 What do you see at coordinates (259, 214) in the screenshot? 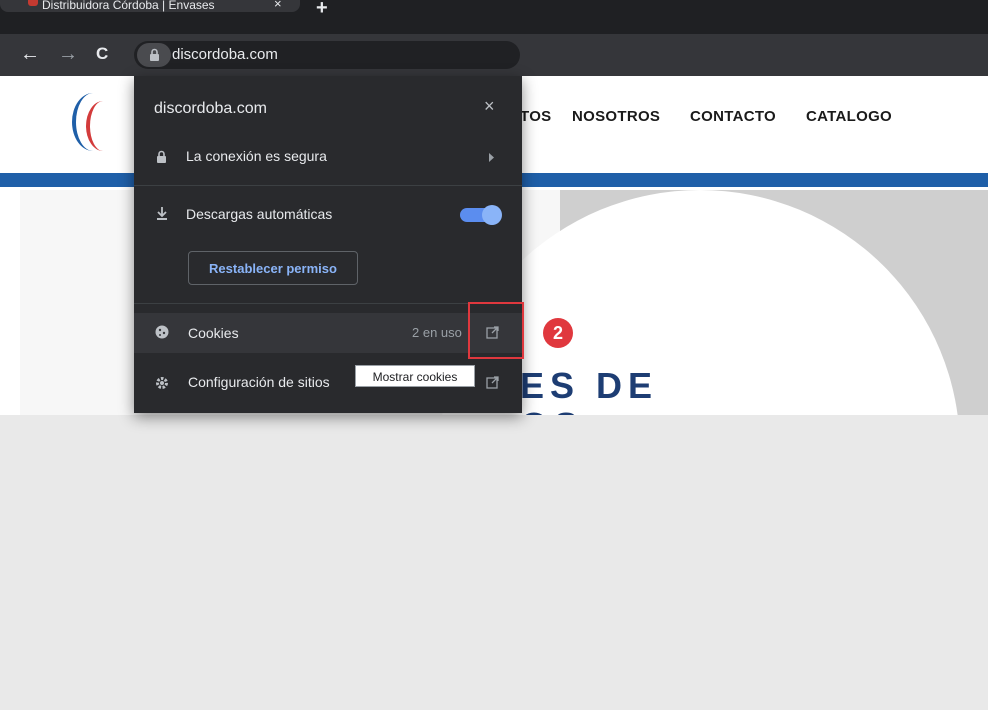
I see `downloads-label: Descargas automáticas` at bounding box center [259, 214].